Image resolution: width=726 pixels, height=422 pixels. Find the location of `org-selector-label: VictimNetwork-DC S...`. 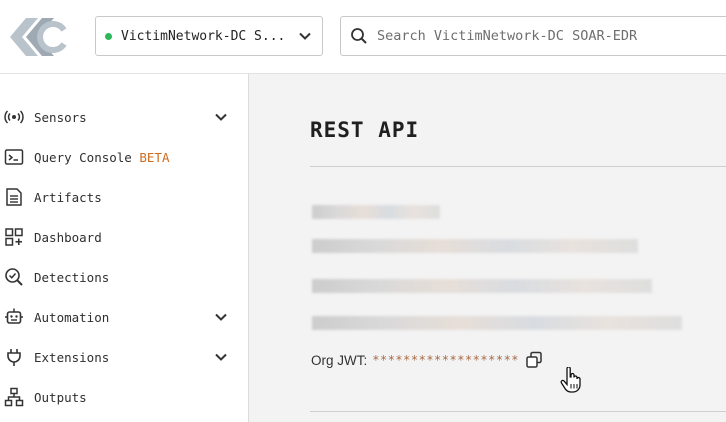

org-selector-label: VictimNetwork-DC S... is located at coordinates (203, 36).